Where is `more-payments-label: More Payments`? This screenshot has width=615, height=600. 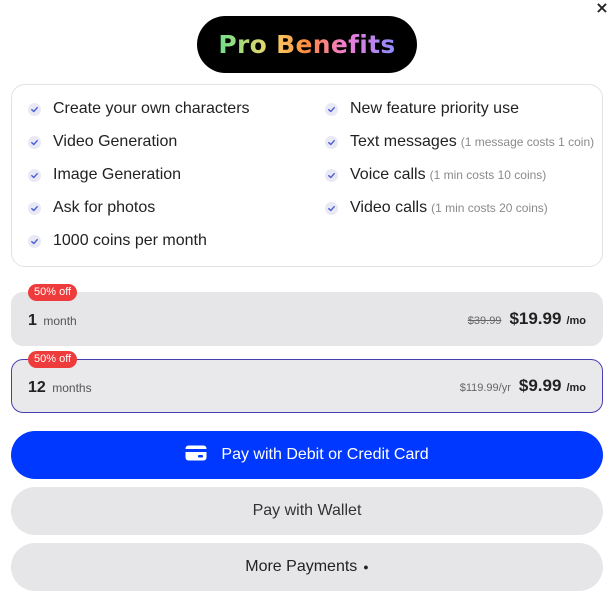
more-payments-label: More Payments is located at coordinates (301, 566).